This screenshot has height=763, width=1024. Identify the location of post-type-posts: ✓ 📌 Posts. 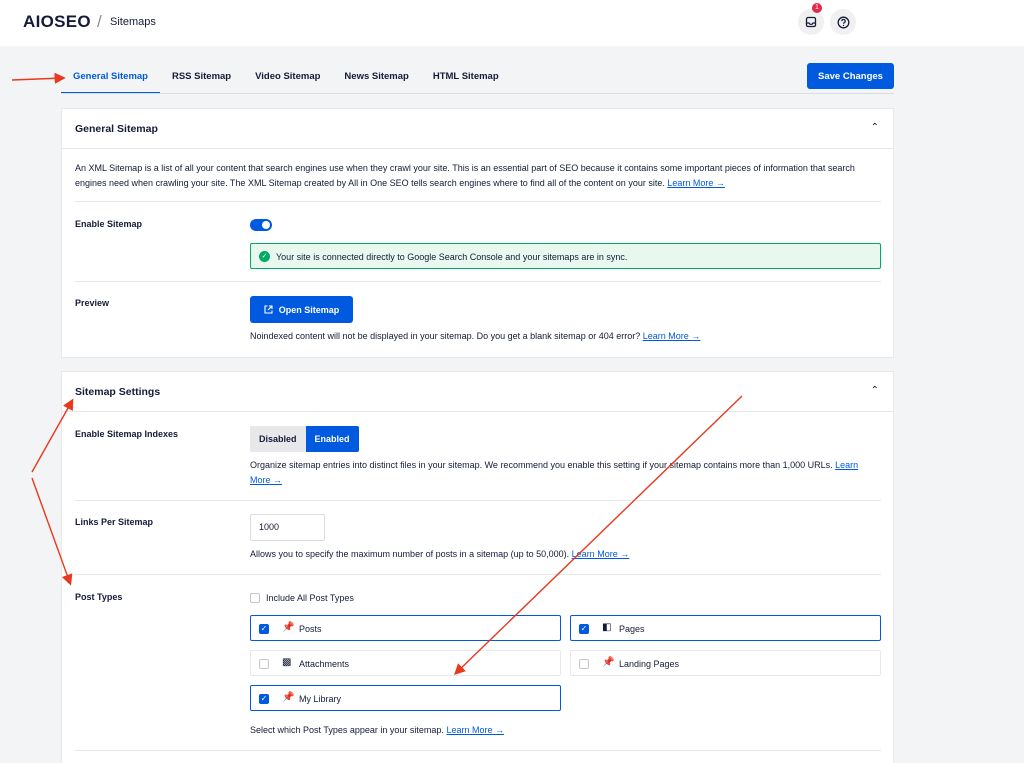
(405, 628).